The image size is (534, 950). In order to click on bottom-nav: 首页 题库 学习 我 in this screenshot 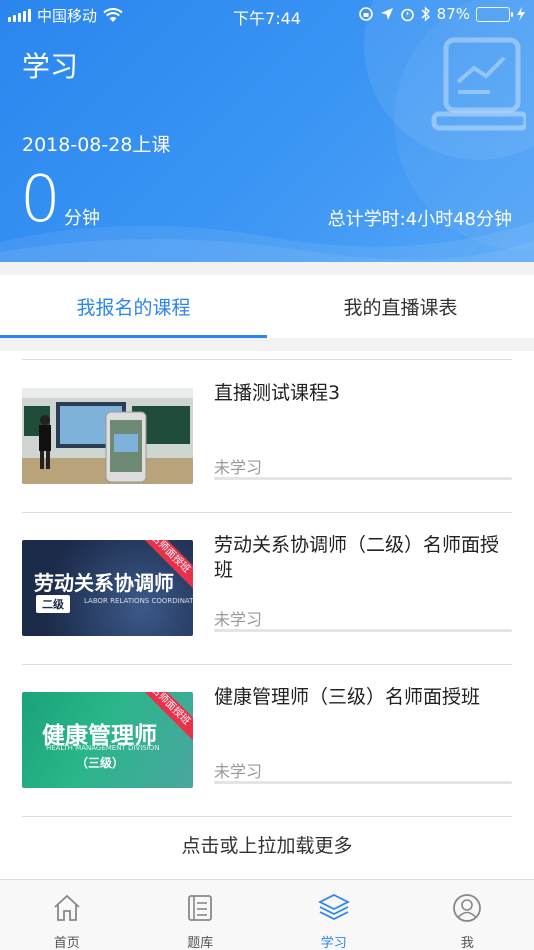, I will do `click(267, 914)`.